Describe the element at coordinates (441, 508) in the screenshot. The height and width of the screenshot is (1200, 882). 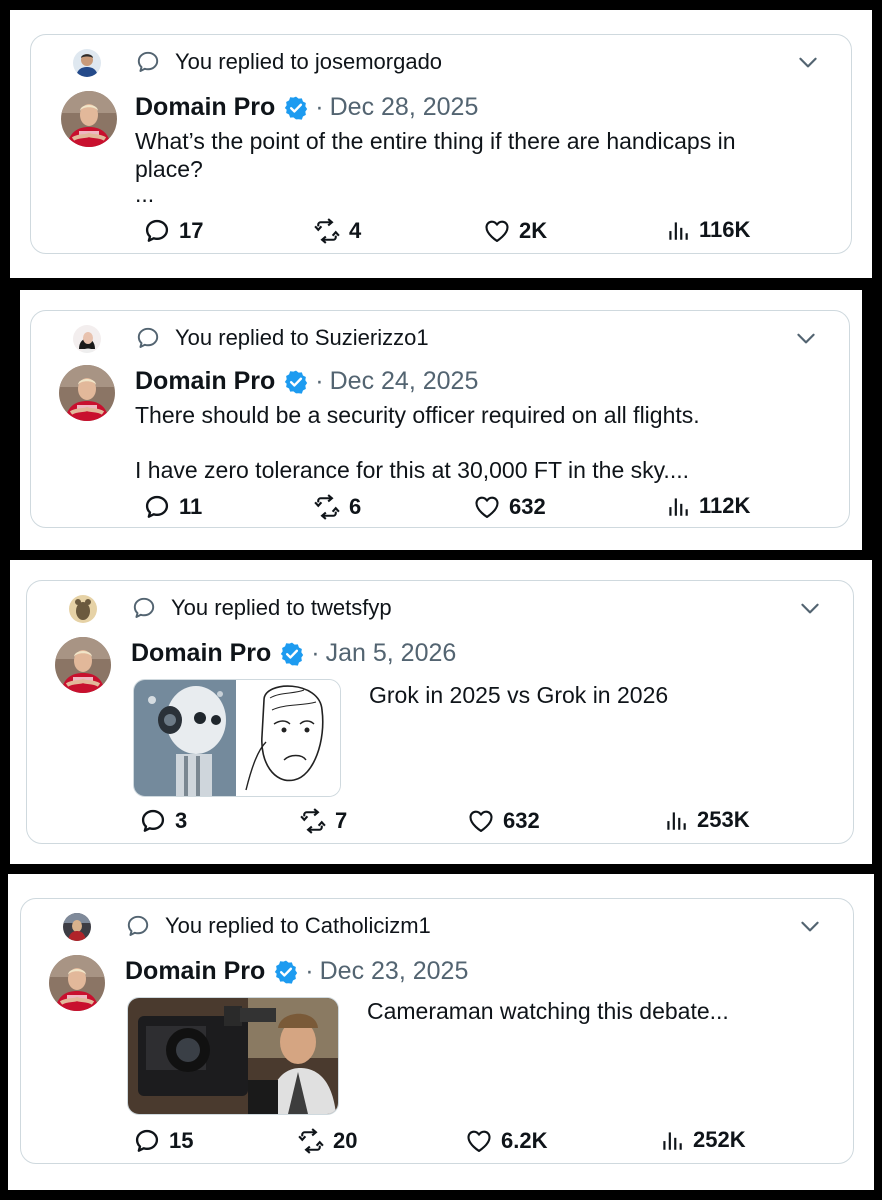
I see `tweet-actions: 11 6 632 112K` at that location.